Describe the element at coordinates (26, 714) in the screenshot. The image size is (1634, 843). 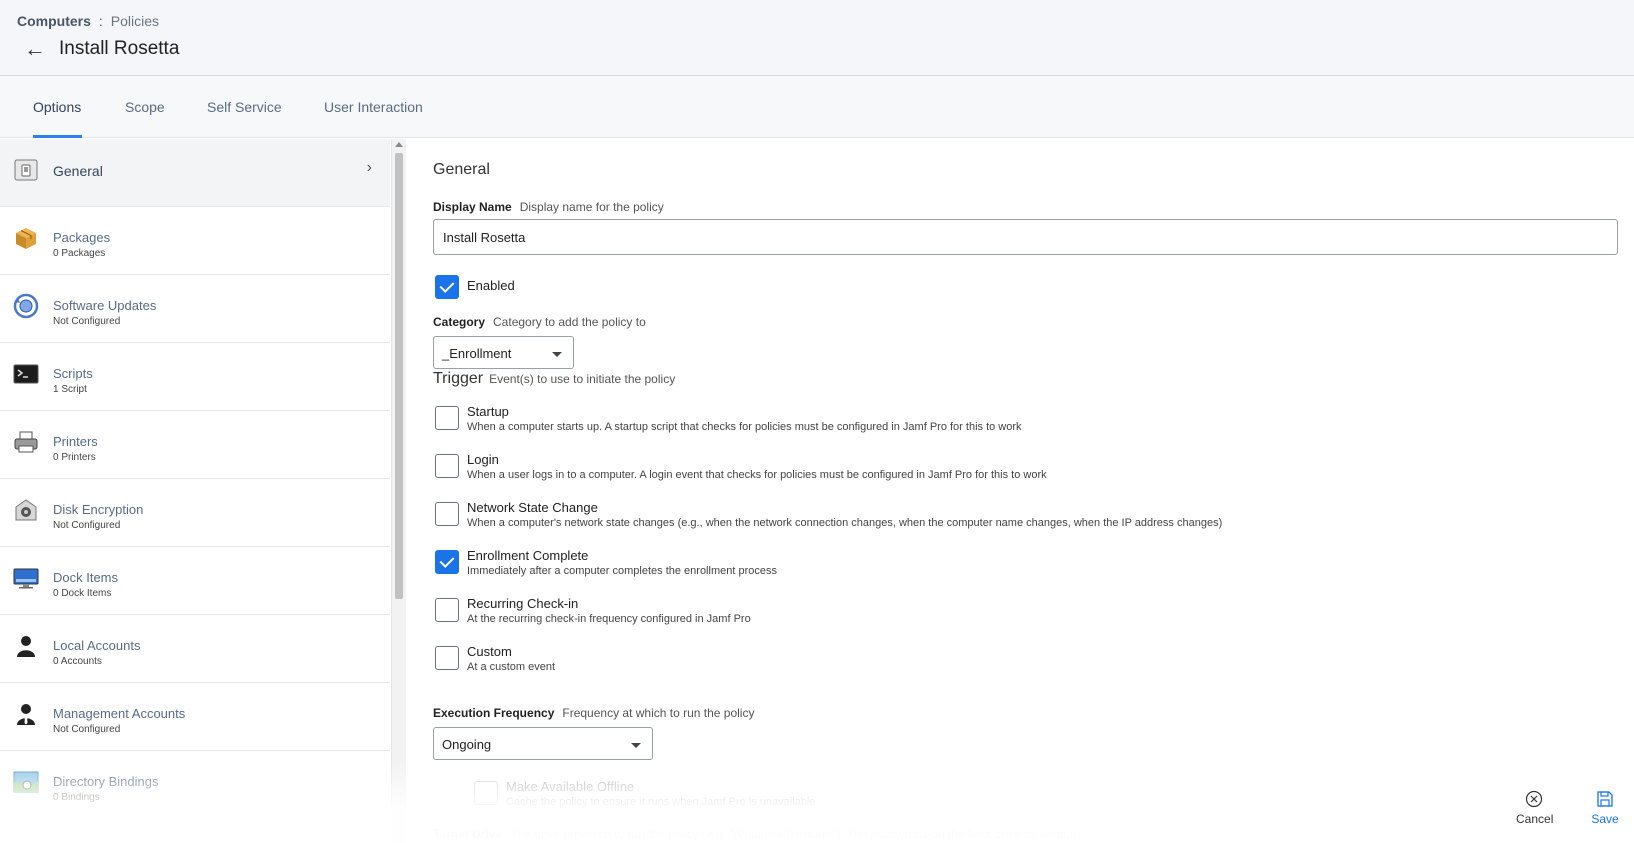
I see `manager-user-icon` at that location.